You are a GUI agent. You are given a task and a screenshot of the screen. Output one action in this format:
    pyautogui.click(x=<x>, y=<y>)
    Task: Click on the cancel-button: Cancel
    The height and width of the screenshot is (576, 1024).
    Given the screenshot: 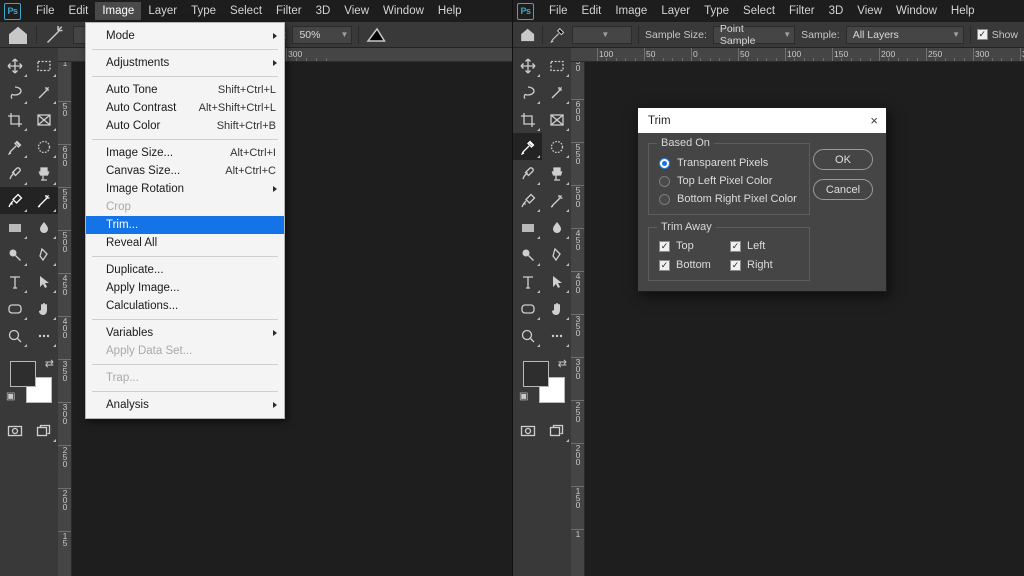 What is the action you would take?
    pyautogui.click(x=843, y=189)
    